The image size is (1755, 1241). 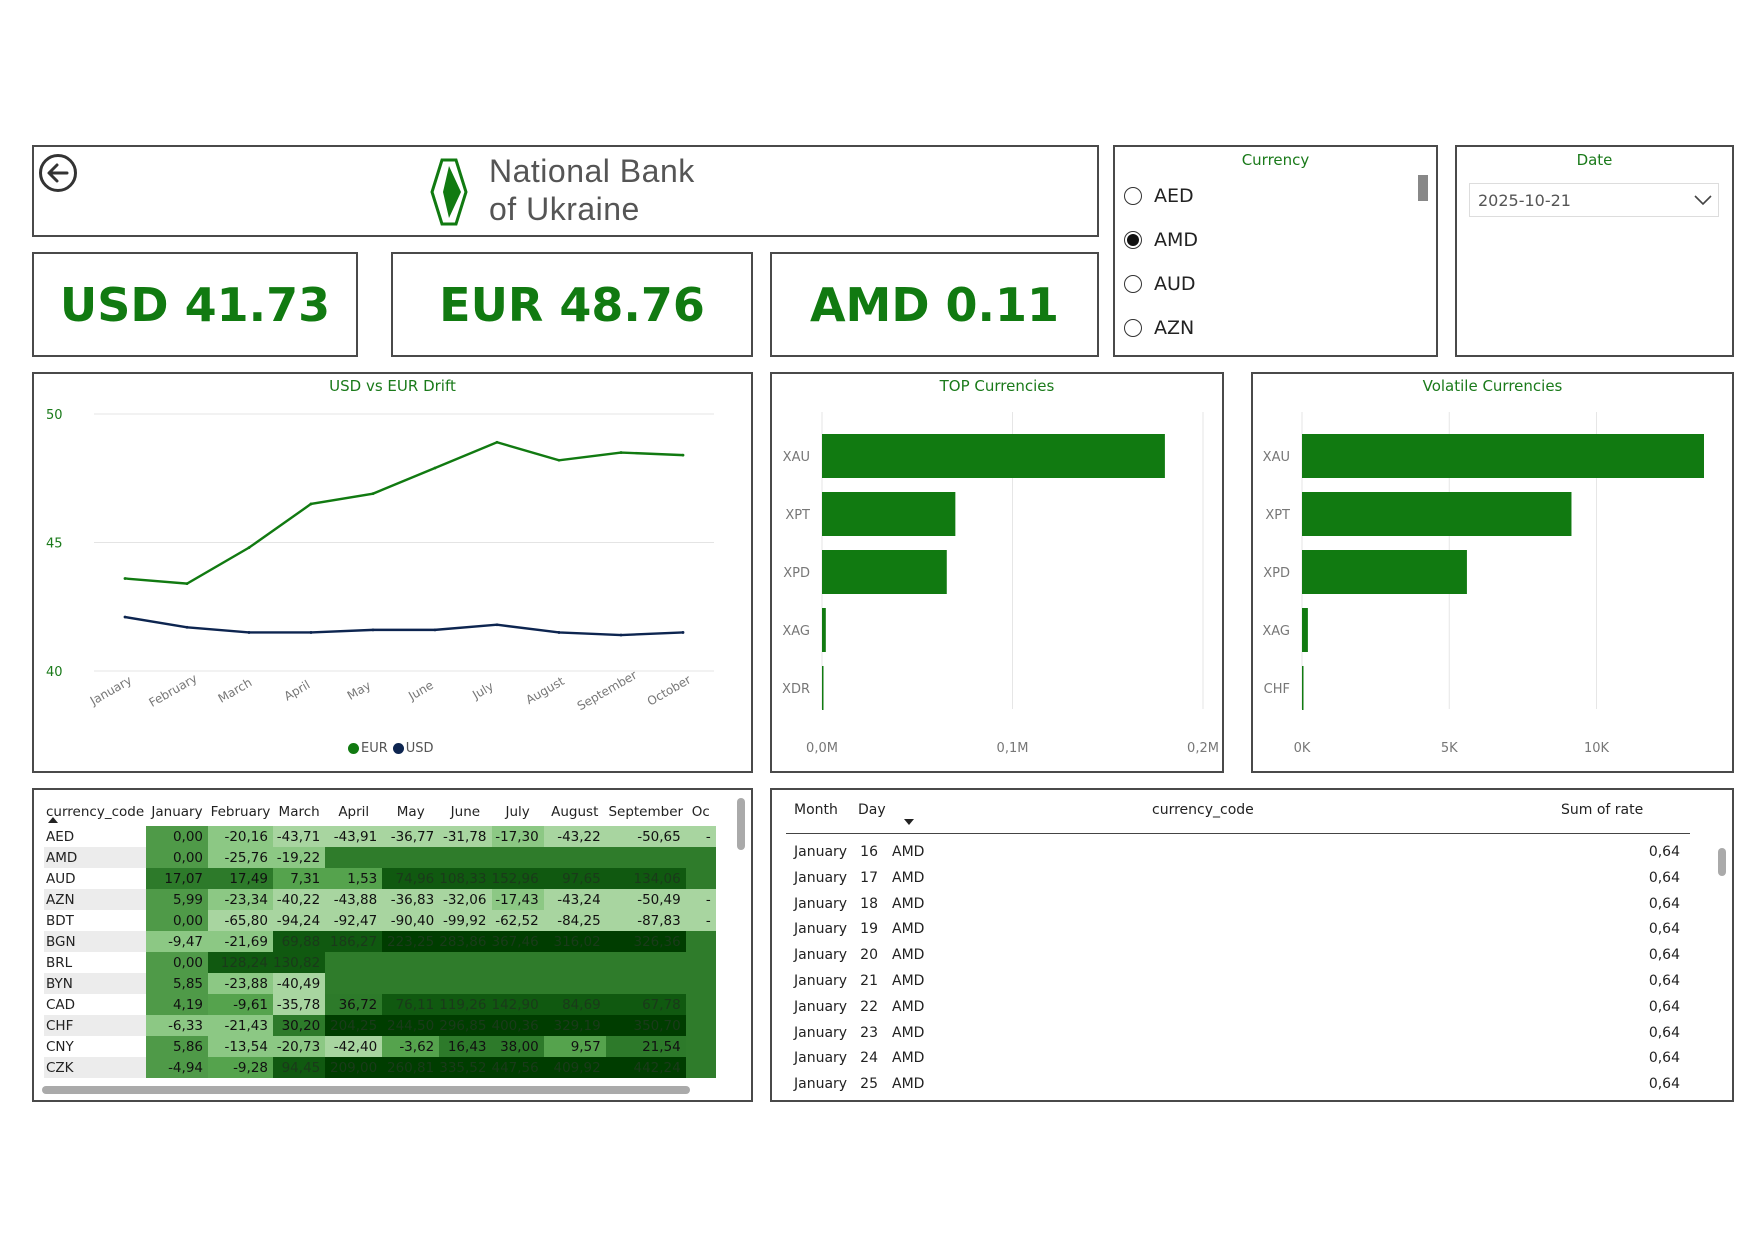 I want to click on matrix-row-code: BDT, so click(x=95, y=920).